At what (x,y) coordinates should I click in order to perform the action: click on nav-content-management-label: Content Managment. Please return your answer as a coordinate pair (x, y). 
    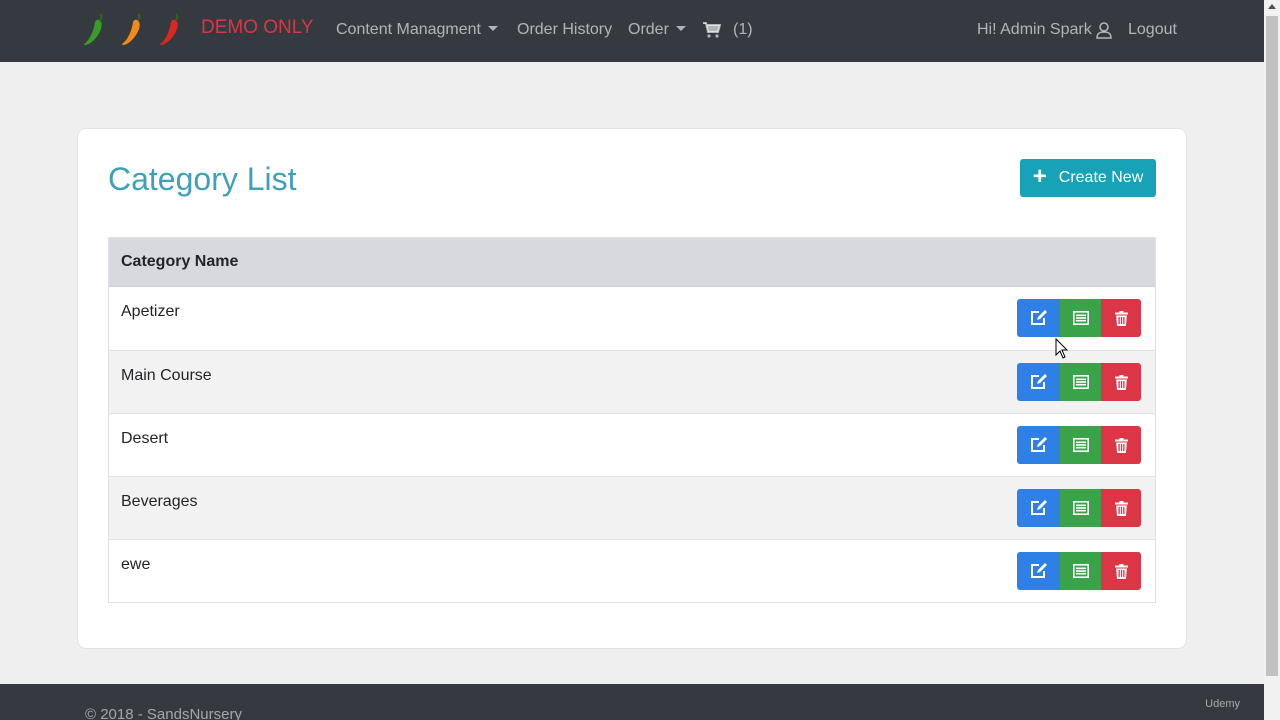
    Looking at the image, I should click on (408, 29).